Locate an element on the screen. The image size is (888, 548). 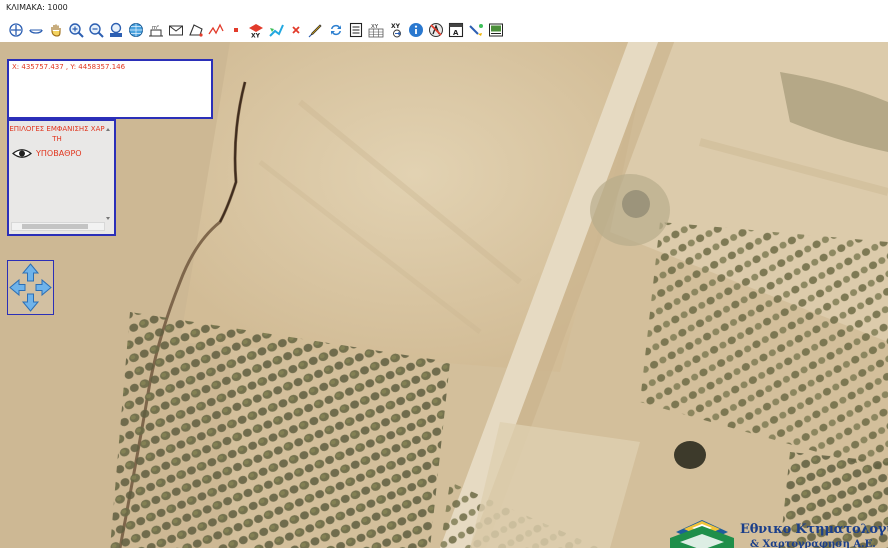
pan-arrows-icon is located at coordinates (30, 287).